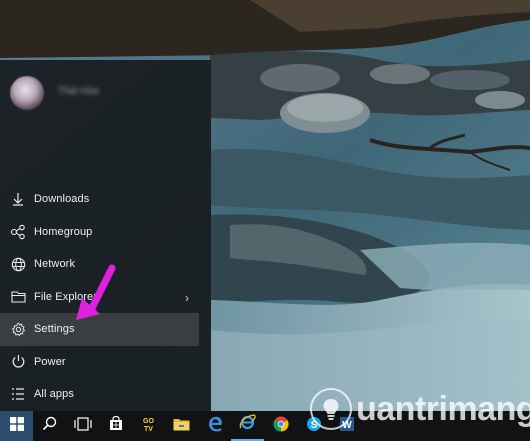 The width and height of the screenshot is (530, 441). I want to click on search-icon, so click(49, 426).